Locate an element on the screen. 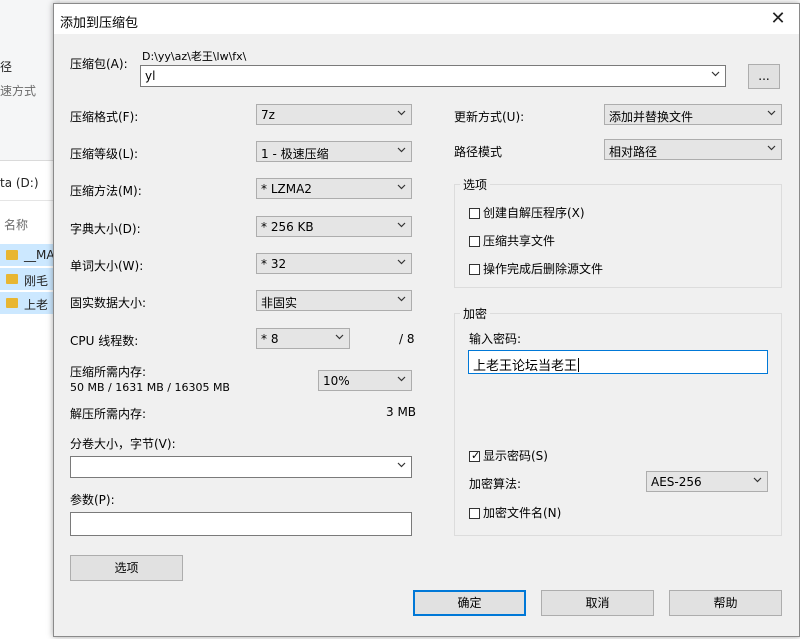 Image resolution: width=800 pixels, height=639 pixels. column-header-name: 名称 is located at coordinates (16, 224).